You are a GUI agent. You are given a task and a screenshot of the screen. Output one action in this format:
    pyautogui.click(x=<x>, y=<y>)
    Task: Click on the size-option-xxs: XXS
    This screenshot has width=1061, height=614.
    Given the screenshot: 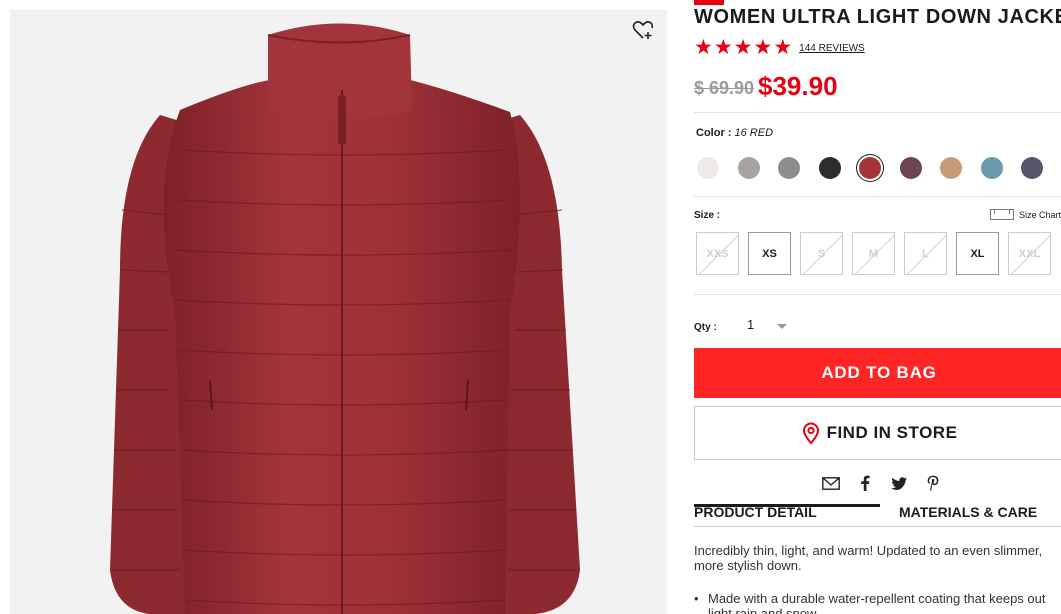 What is the action you would take?
    pyautogui.click(x=717, y=253)
    